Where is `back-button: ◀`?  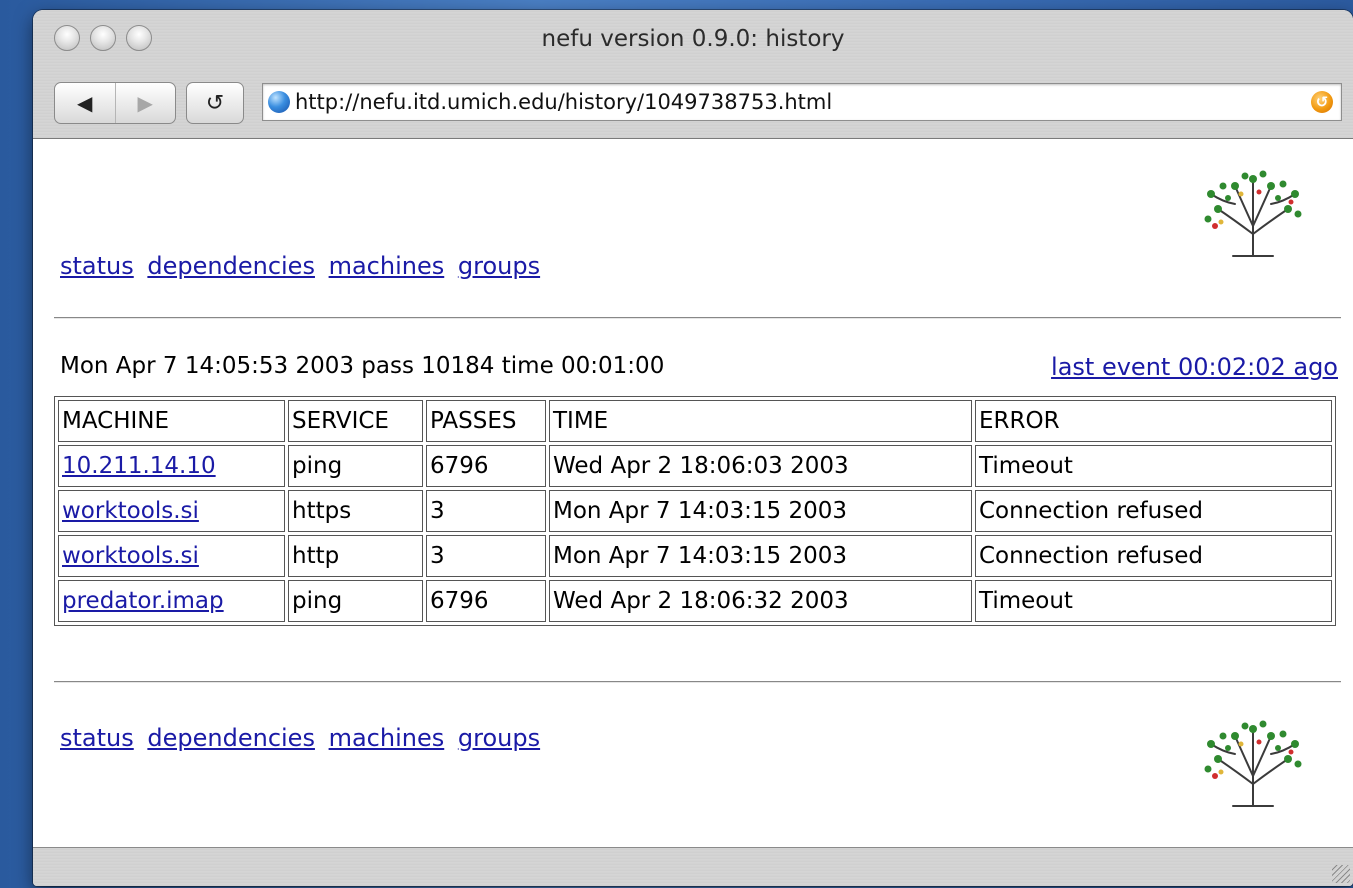 back-button: ◀ is located at coordinates (85, 103).